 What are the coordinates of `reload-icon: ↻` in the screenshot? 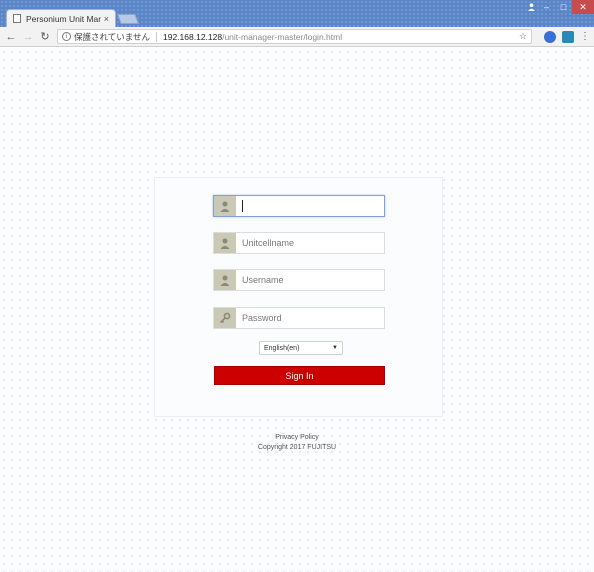 It's located at (45, 37).